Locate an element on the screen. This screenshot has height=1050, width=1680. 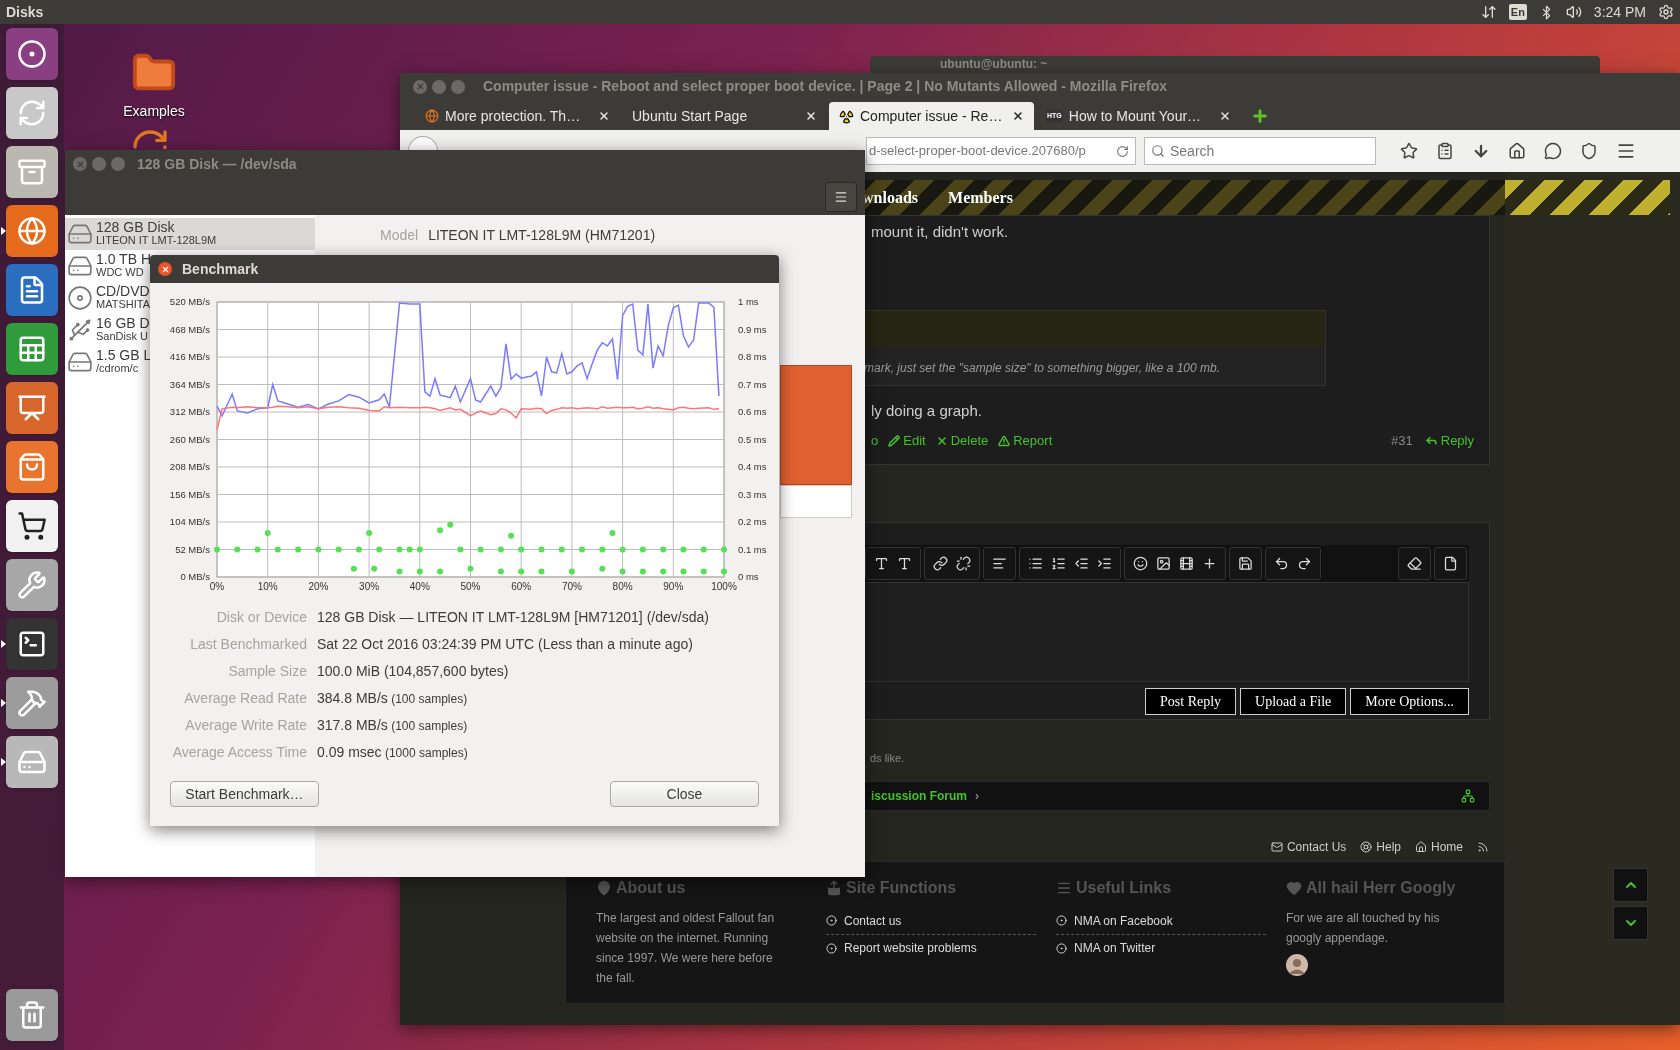
y-tick-label: 312 MB/s is located at coordinates (189, 411).